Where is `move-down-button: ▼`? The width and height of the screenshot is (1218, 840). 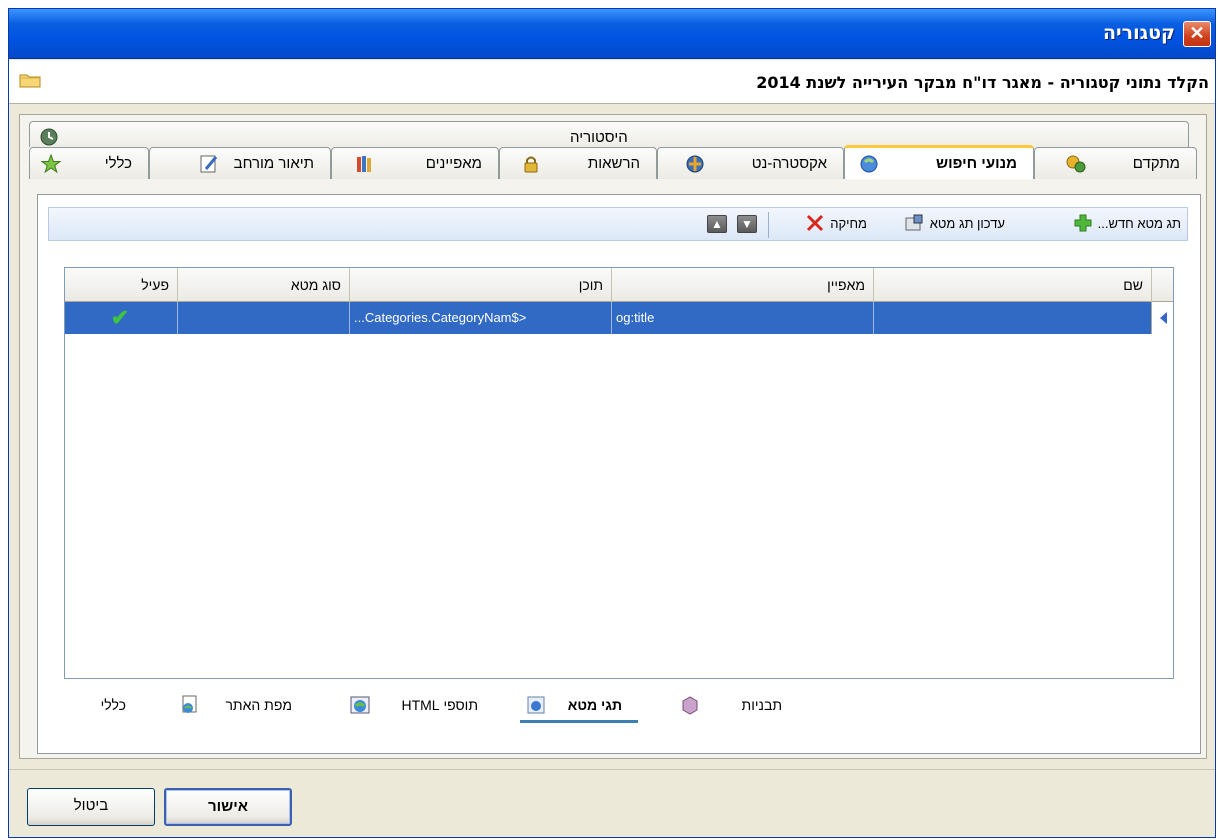
move-down-button: ▼ is located at coordinates (747, 224).